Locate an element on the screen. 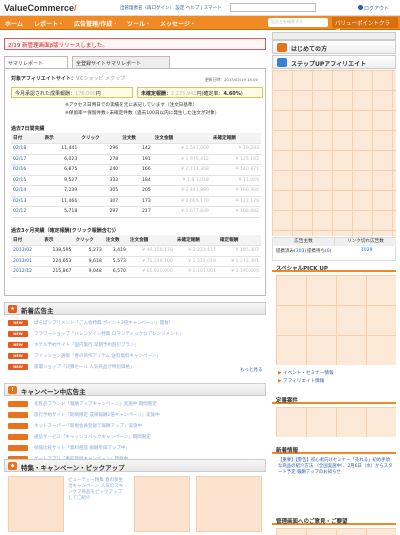 This screenshot has height=535, width=400. nav-report: レポート・ is located at coordinates (49, 23).